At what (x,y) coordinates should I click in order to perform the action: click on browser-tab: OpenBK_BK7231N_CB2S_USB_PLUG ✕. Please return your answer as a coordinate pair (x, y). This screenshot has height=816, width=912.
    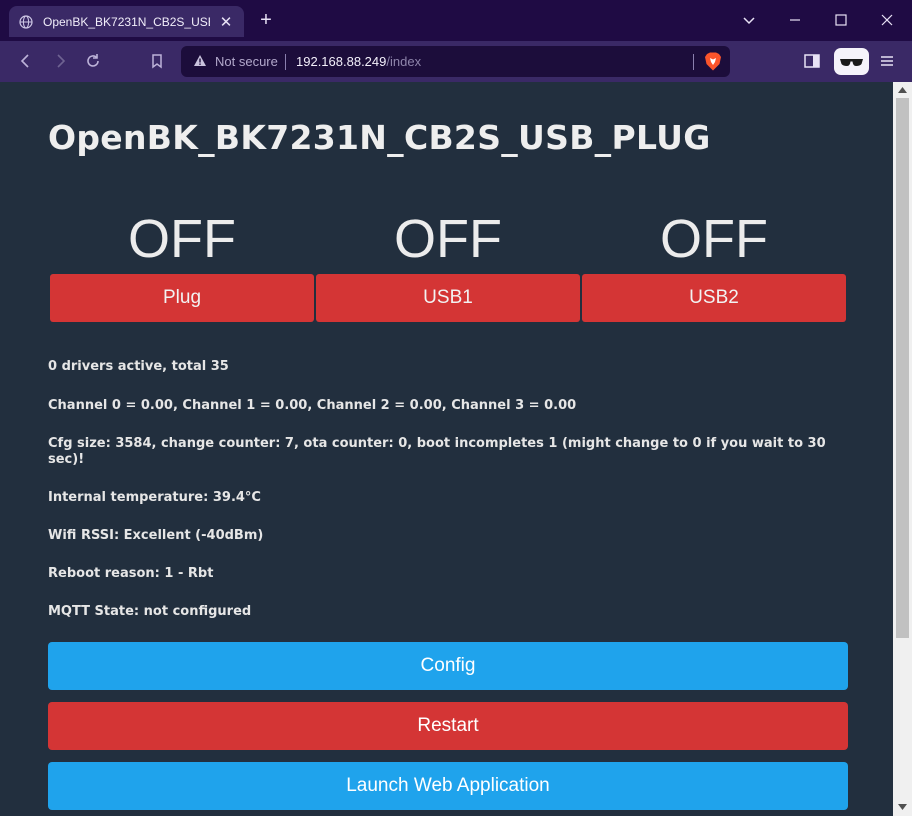
    Looking at the image, I should click on (126, 21).